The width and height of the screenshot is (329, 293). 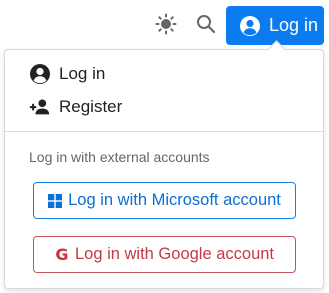 I want to click on theme-toggle-button, so click(x=166, y=26).